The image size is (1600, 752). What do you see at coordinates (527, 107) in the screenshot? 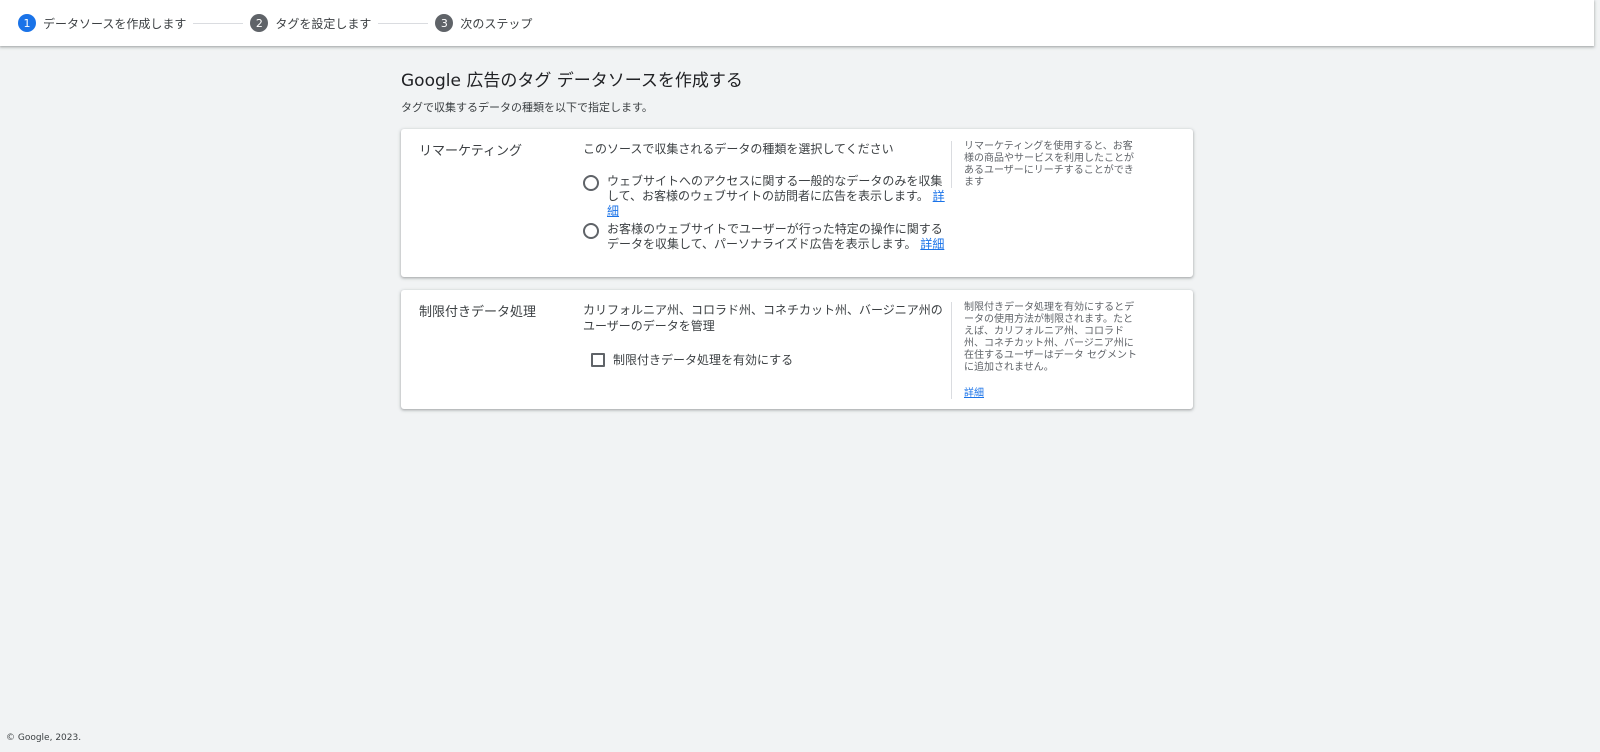
I see `page-subtitle: タグで収集するデータの種類を以下で指定します。` at bounding box center [527, 107].